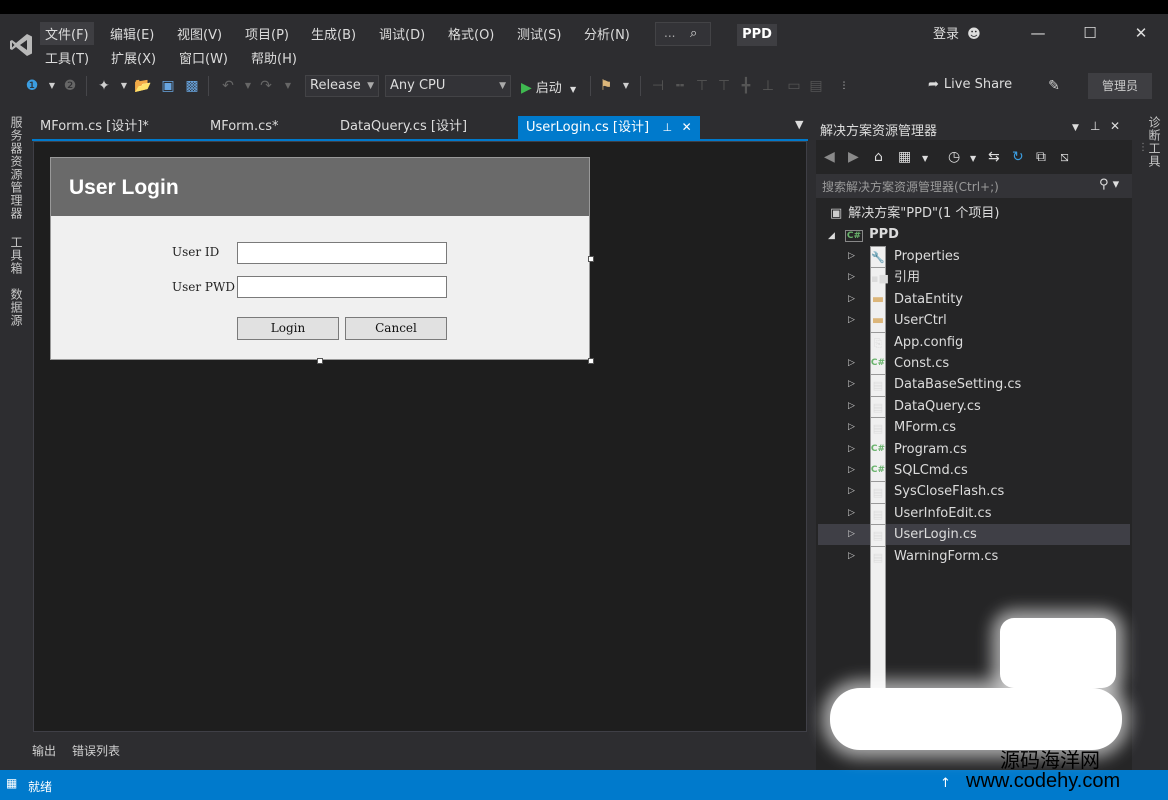  Describe the element at coordinates (548, 86) in the screenshot. I see `start-debugging-button: ▶ 启动 ▼` at that location.